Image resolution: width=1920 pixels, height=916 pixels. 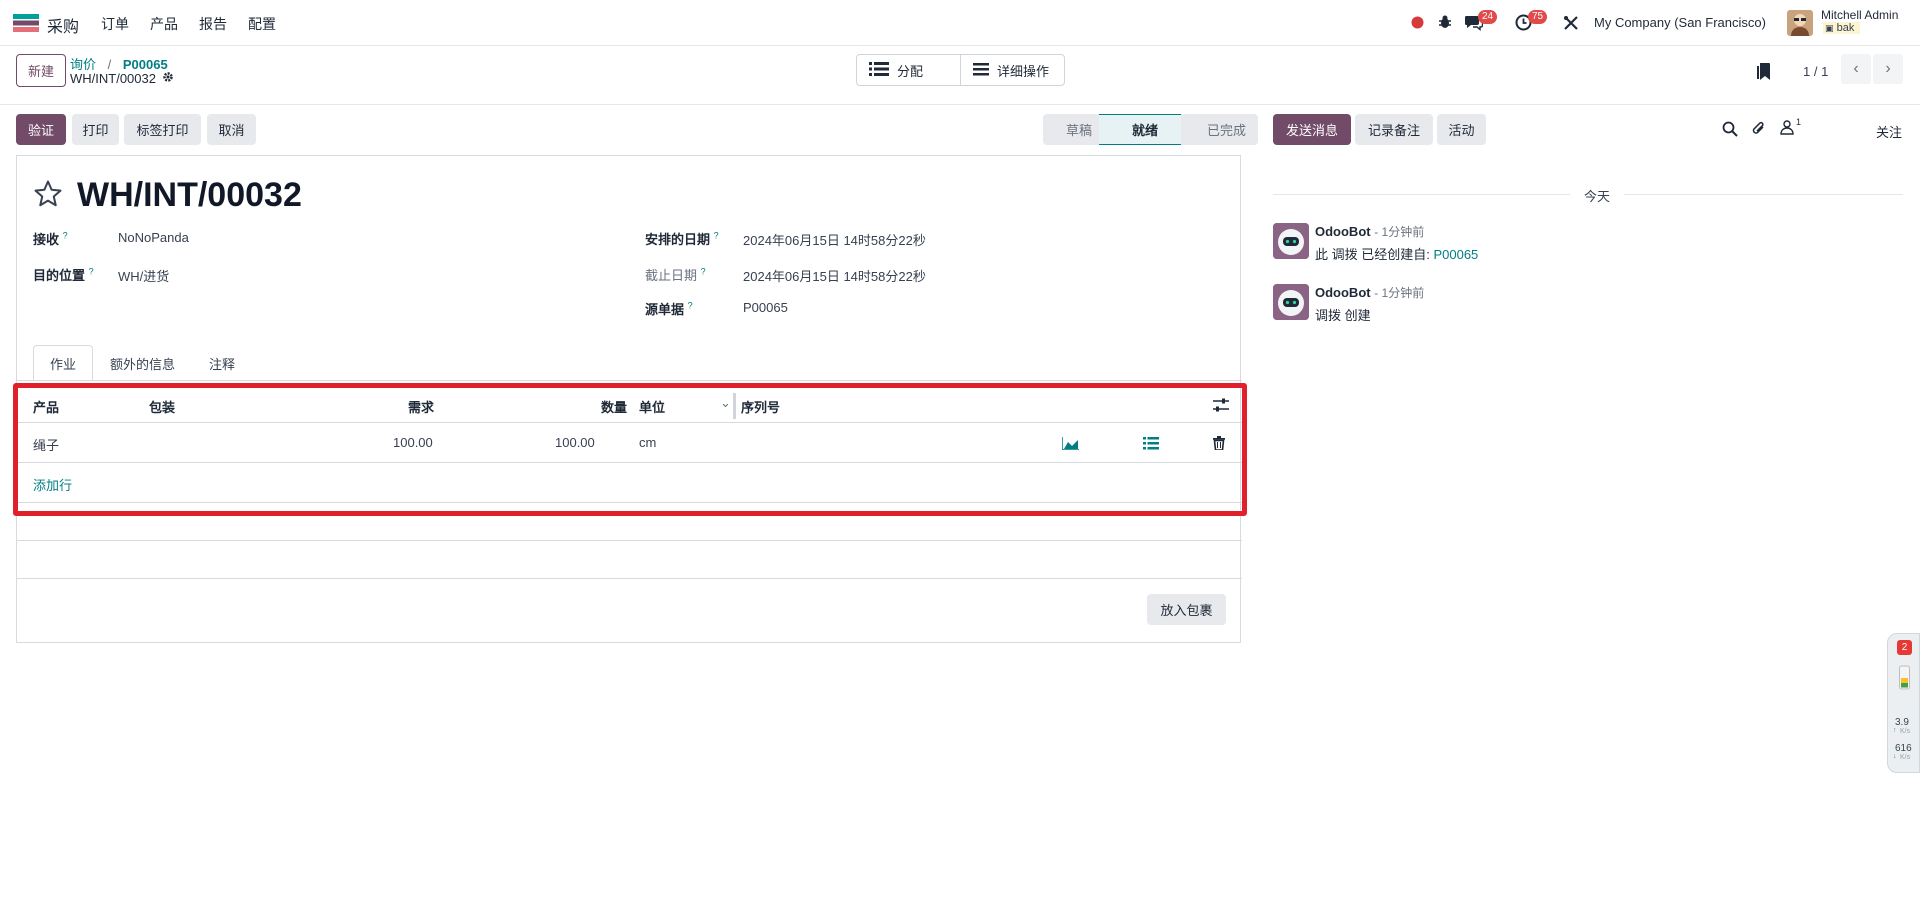 What do you see at coordinates (1903, 703) in the screenshot?
I see `network-speed-widget: 2 3.9 ↑ K/s 616 ↓ K/s` at bounding box center [1903, 703].